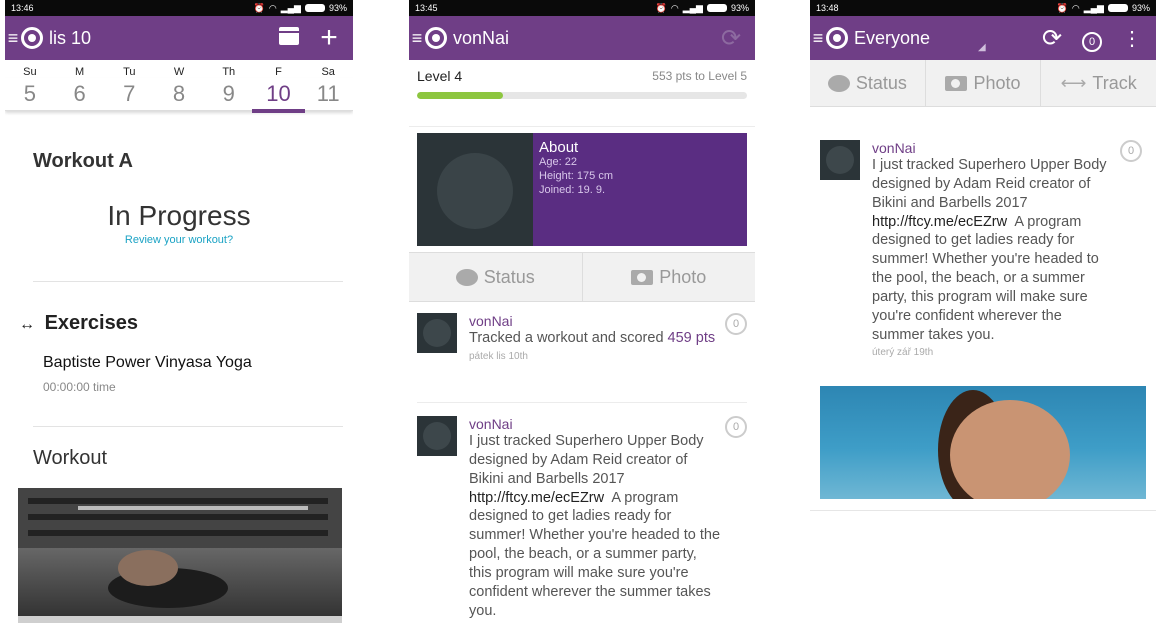  What do you see at coordinates (1010, 449) in the screenshot?
I see `photo-person-face` at bounding box center [1010, 449].